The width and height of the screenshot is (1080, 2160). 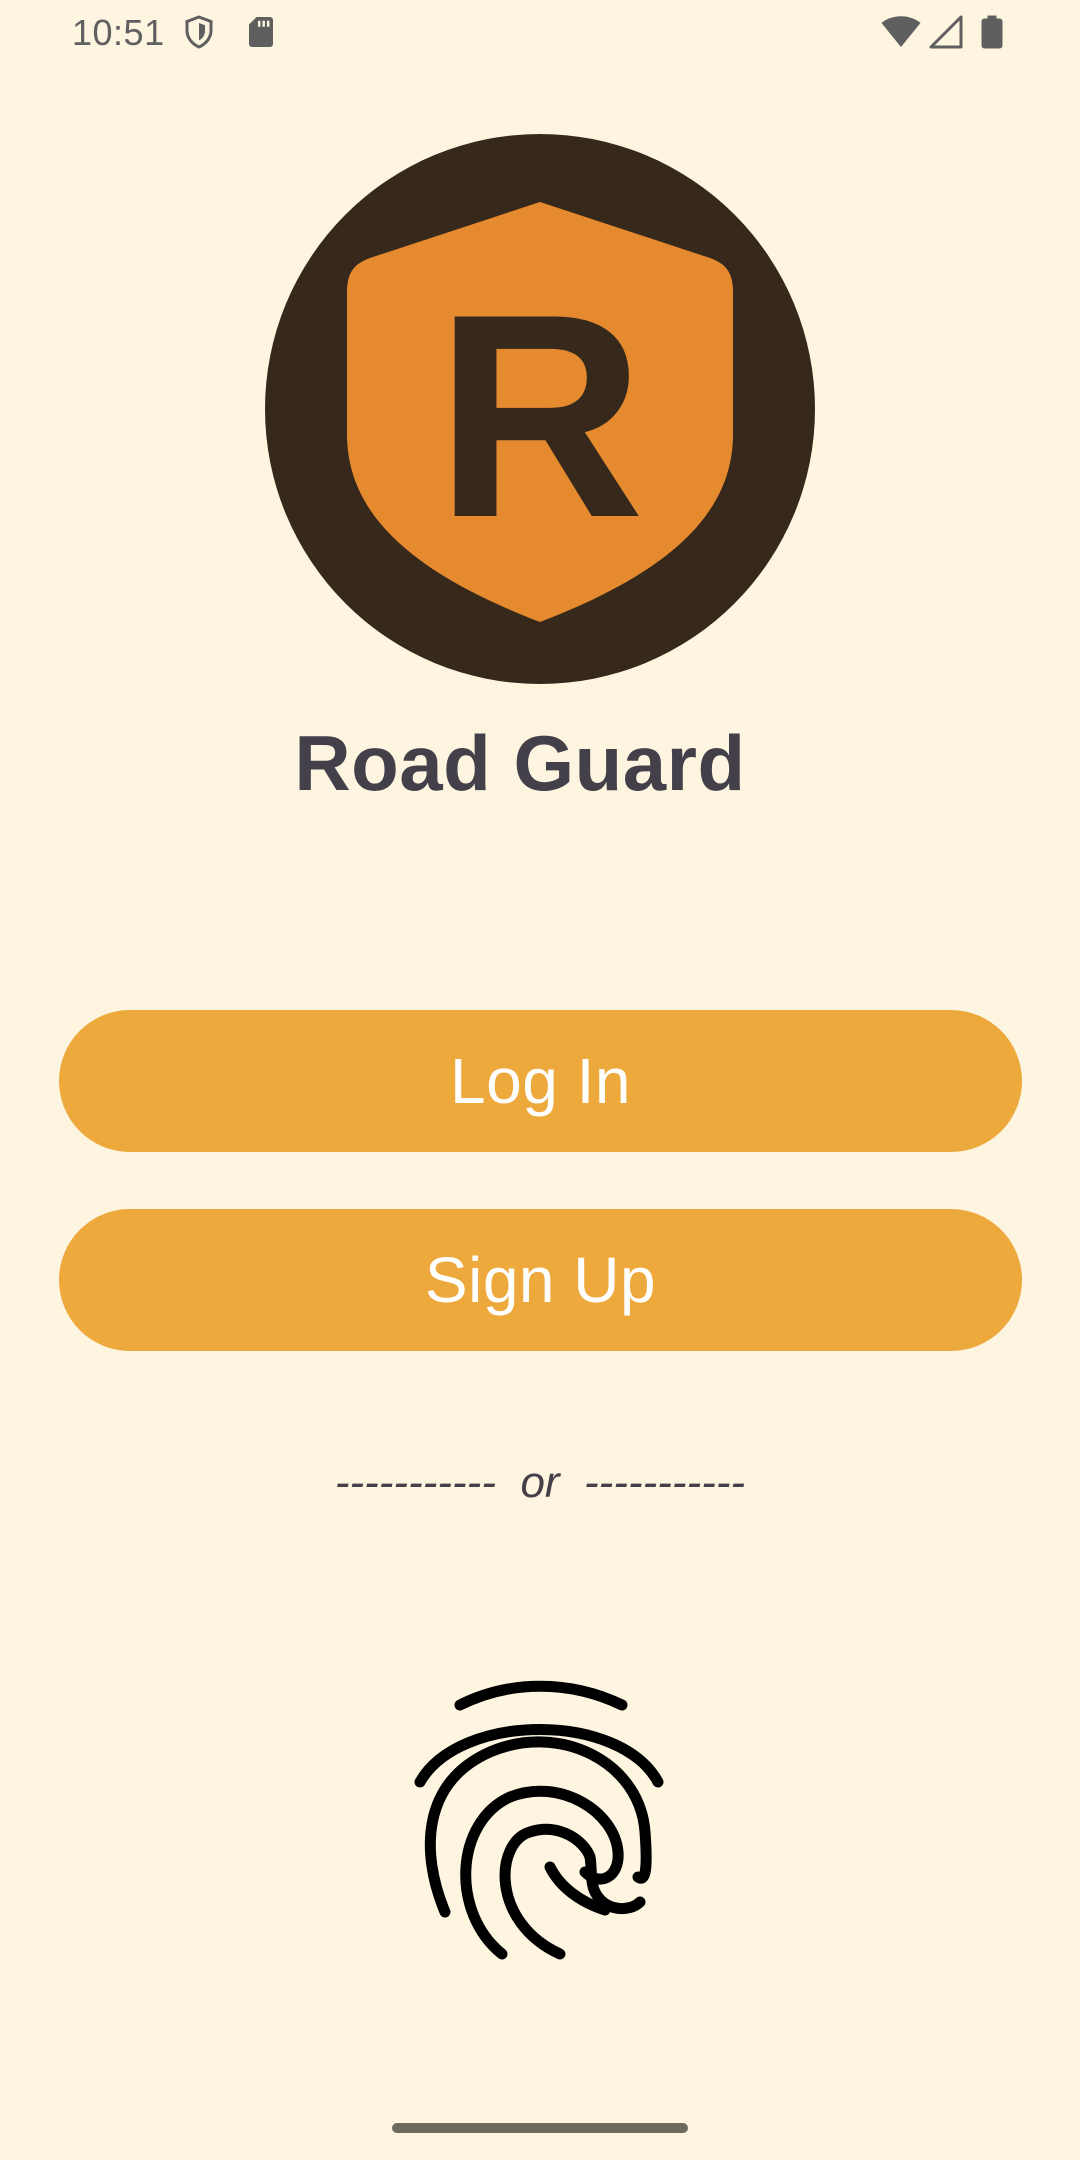 I want to click on logo-letter: R, so click(x=539, y=416).